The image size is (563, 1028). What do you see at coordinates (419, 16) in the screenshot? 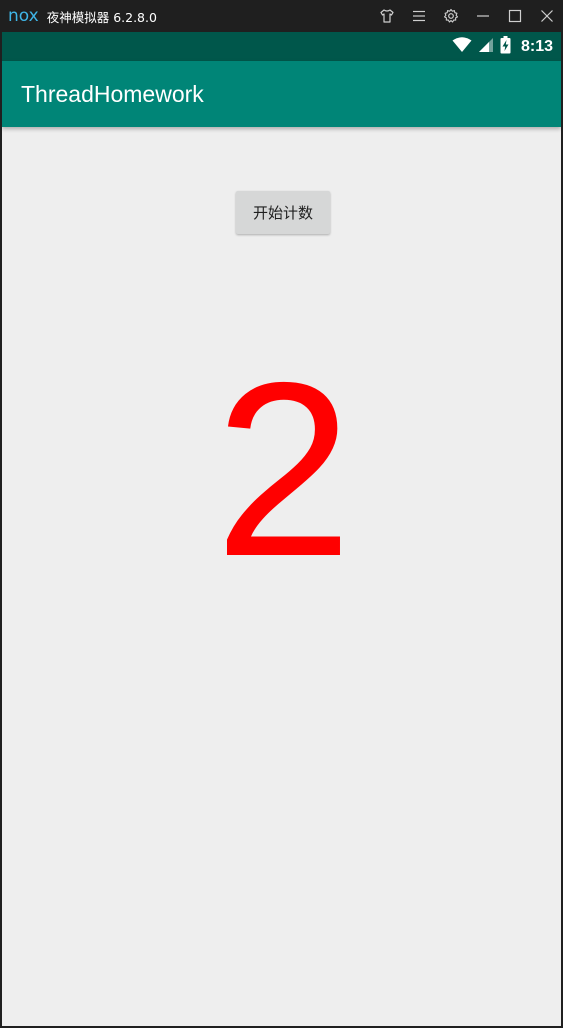
I see `menu-icon` at bounding box center [419, 16].